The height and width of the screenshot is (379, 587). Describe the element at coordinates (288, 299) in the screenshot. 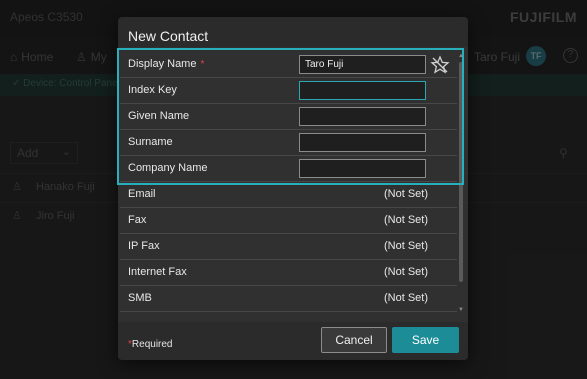

I see `smb-row: SMB (Not Set)` at that location.